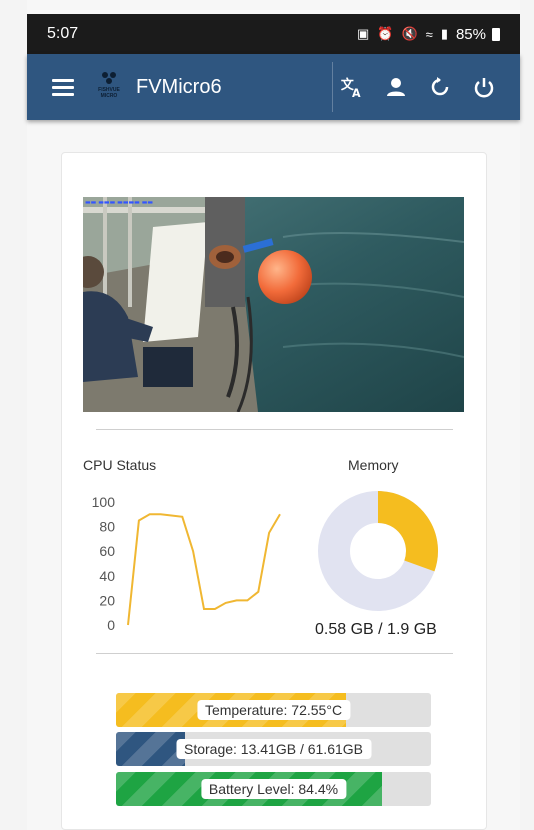 This screenshot has width=534, height=830. I want to click on mute-icon: 🔇, so click(410, 33).